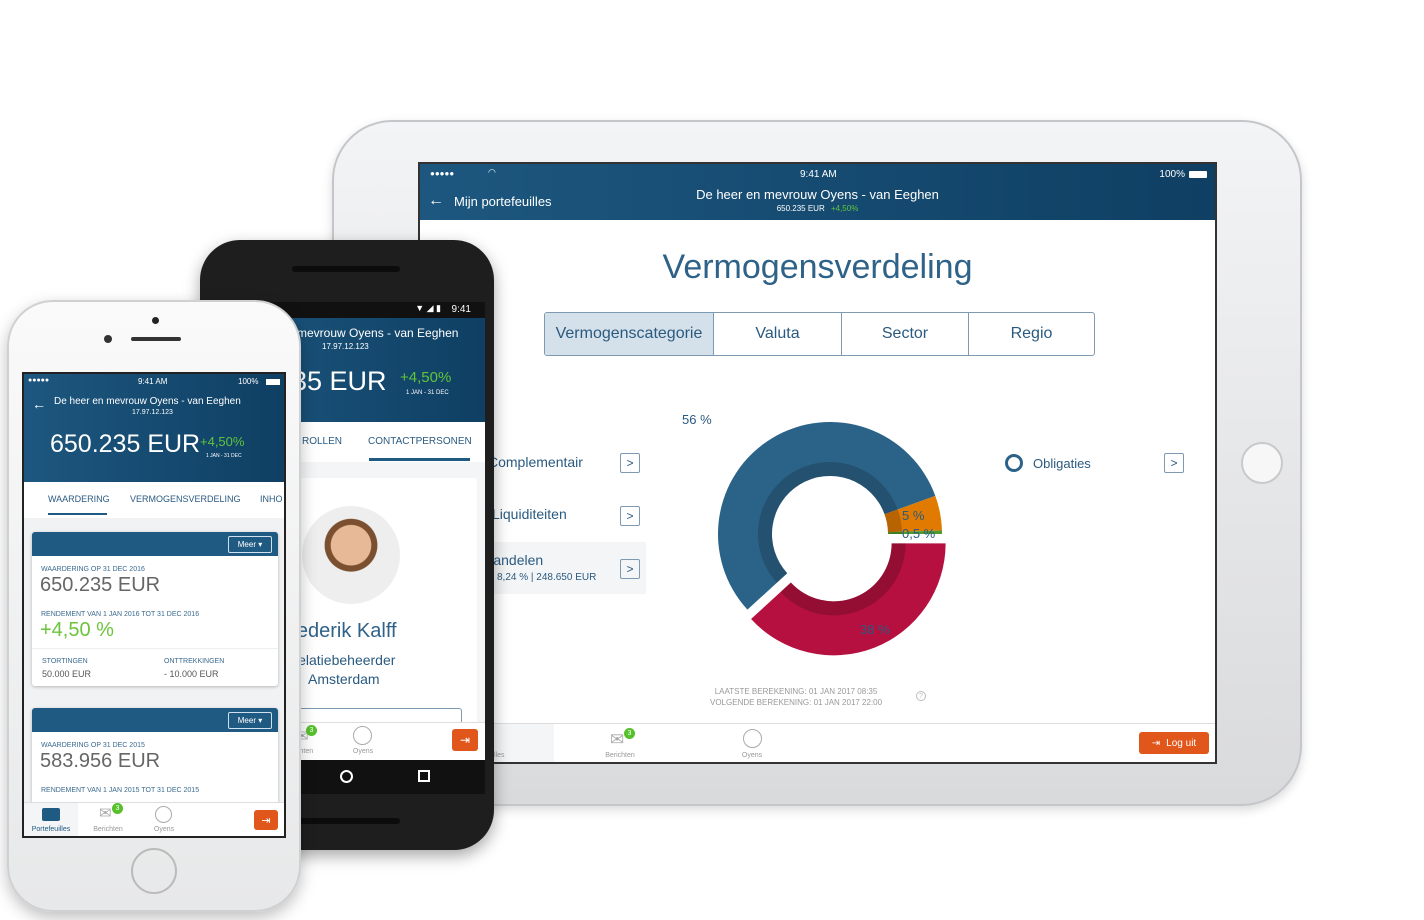  Describe the element at coordinates (919, 533) in the screenshot. I see `slice-label: 0,5 %` at that location.